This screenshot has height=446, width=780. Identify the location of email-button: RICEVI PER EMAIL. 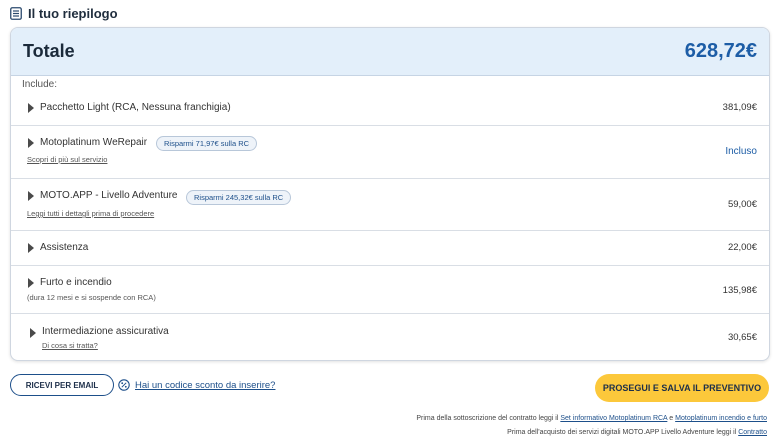
(62, 385).